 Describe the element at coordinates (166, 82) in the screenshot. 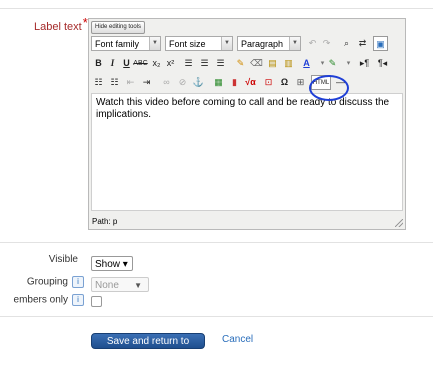

I see `link-icon: ∞` at that location.